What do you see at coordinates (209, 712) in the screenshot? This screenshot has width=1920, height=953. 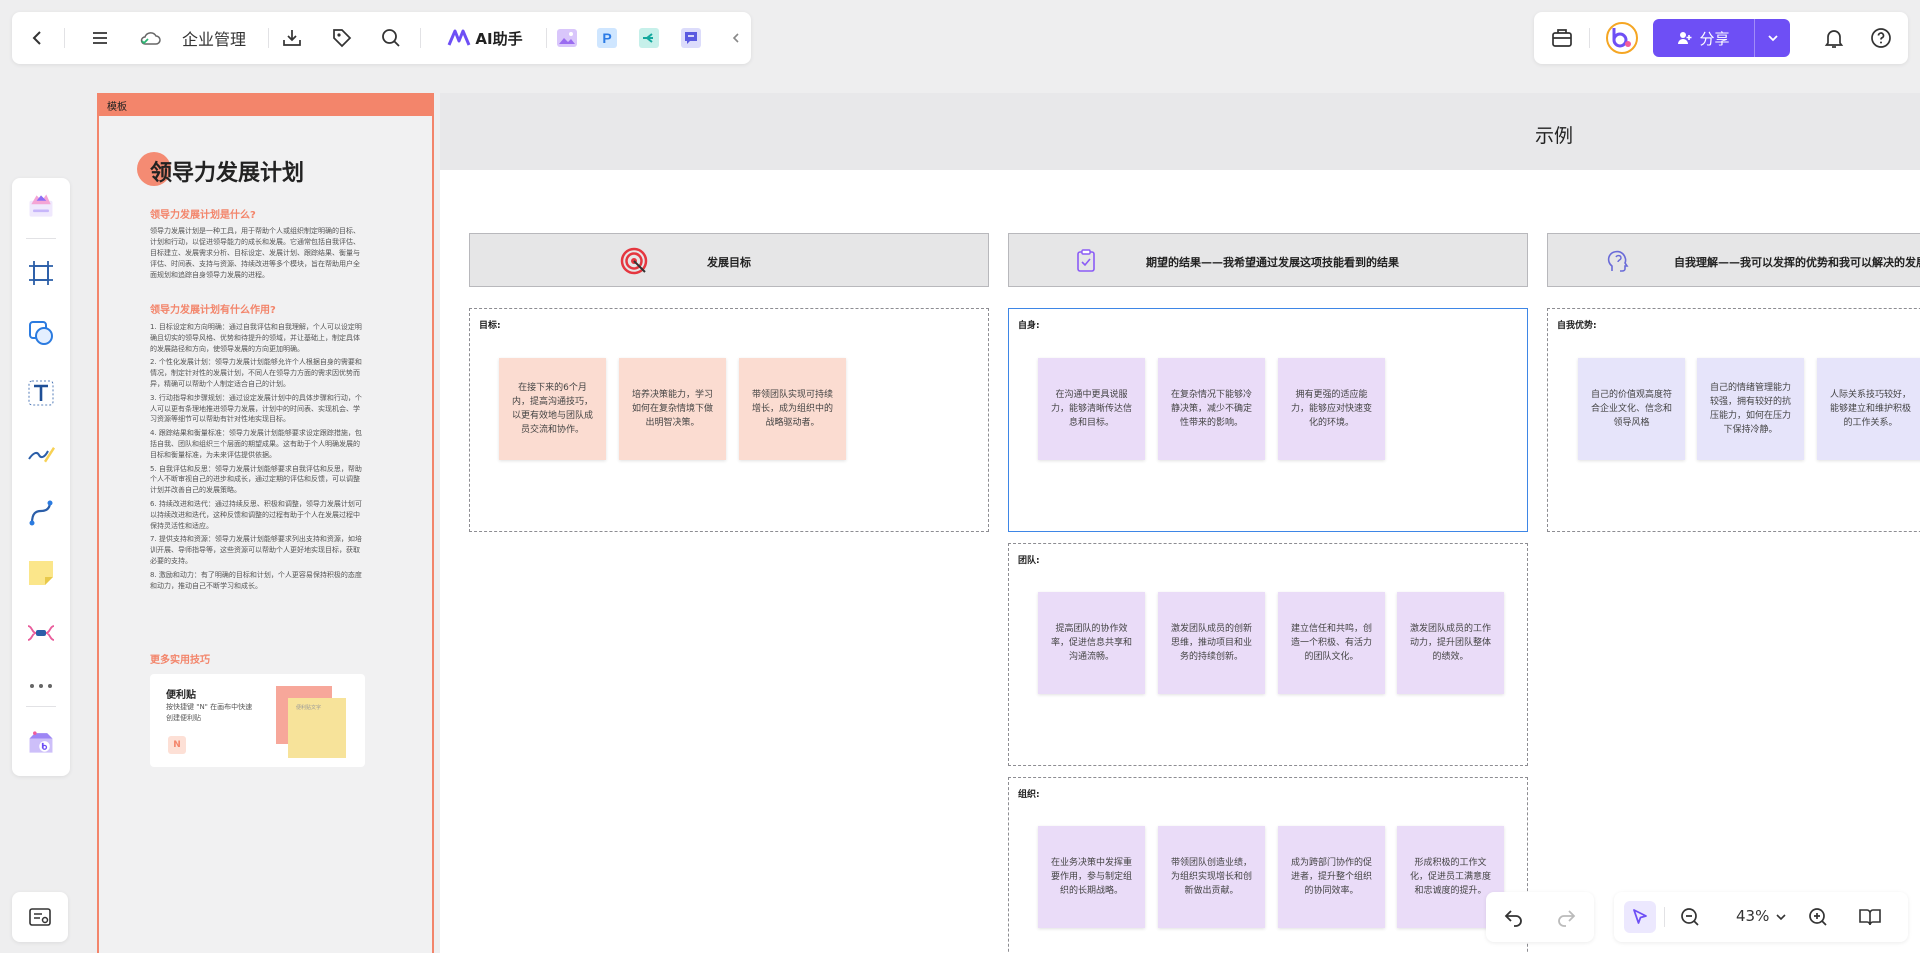 I see `tip-description: 按快捷键 "N" 在画布中快速创建便利贴` at bounding box center [209, 712].